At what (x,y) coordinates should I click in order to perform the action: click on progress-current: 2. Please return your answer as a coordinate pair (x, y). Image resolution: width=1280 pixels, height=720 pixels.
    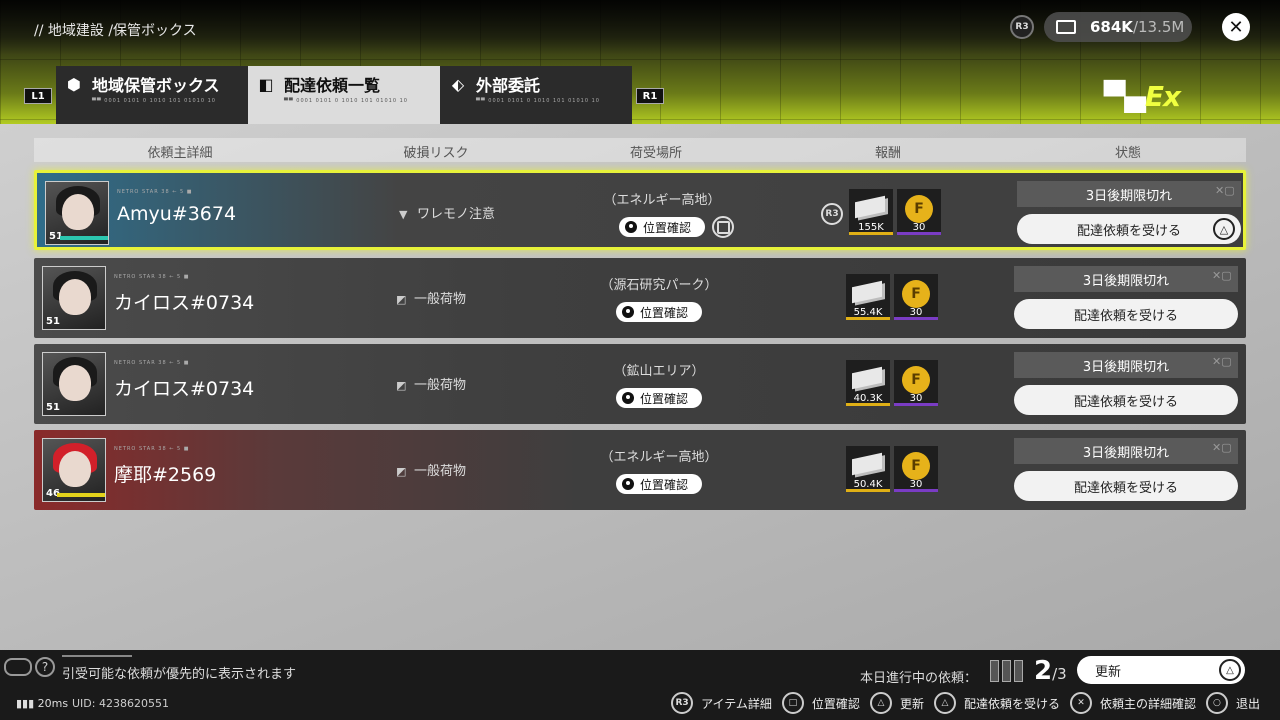
    Looking at the image, I should click on (1043, 671).